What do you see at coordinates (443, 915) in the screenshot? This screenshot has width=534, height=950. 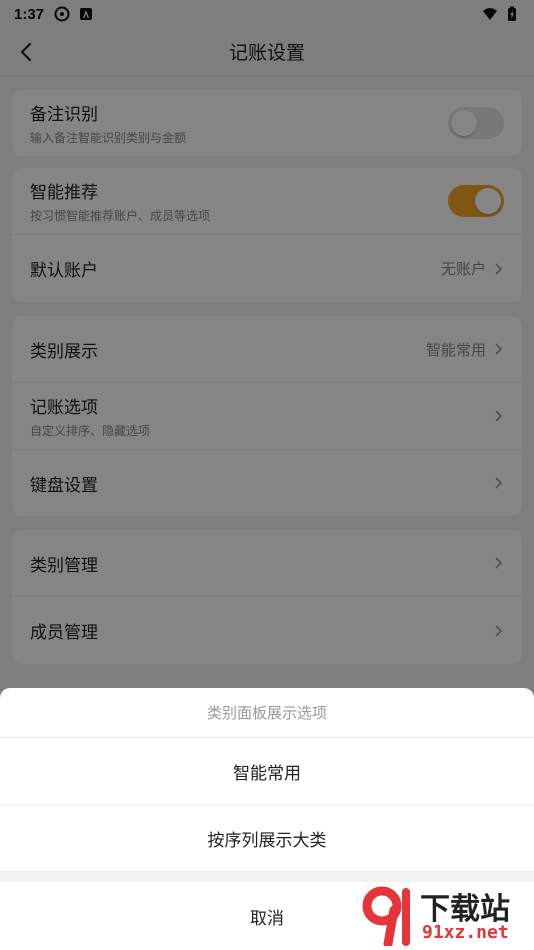 I see `watermark: 下载站 91xz.net` at bounding box center [443, 915].